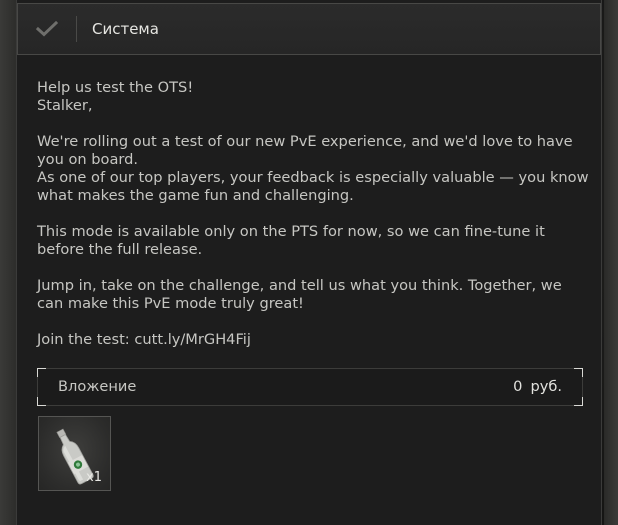 This screenshot has height=525, width=618. I want to click on attachment-price: 0 руб., so click(537, 387).